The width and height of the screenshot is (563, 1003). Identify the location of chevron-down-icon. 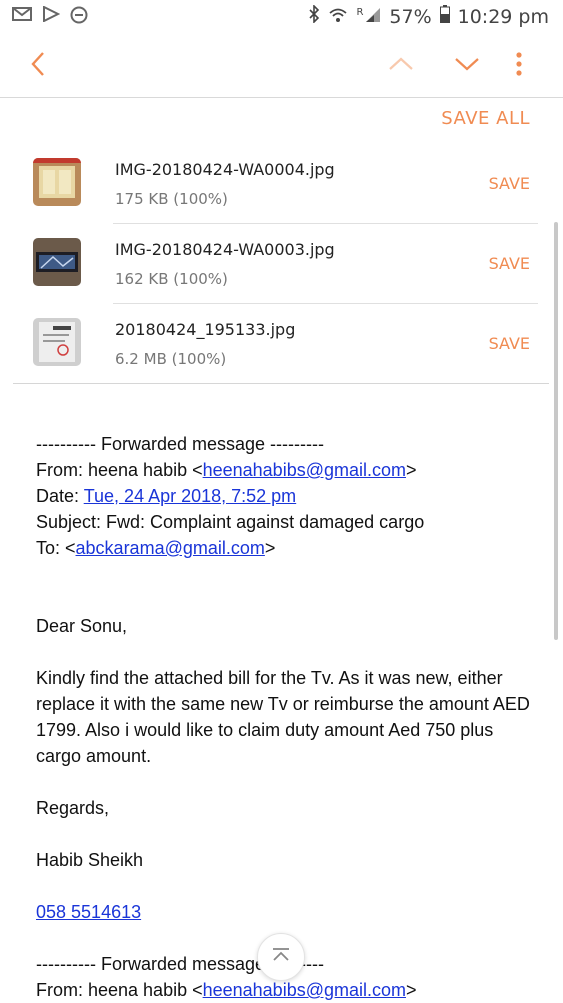
(467, 66).